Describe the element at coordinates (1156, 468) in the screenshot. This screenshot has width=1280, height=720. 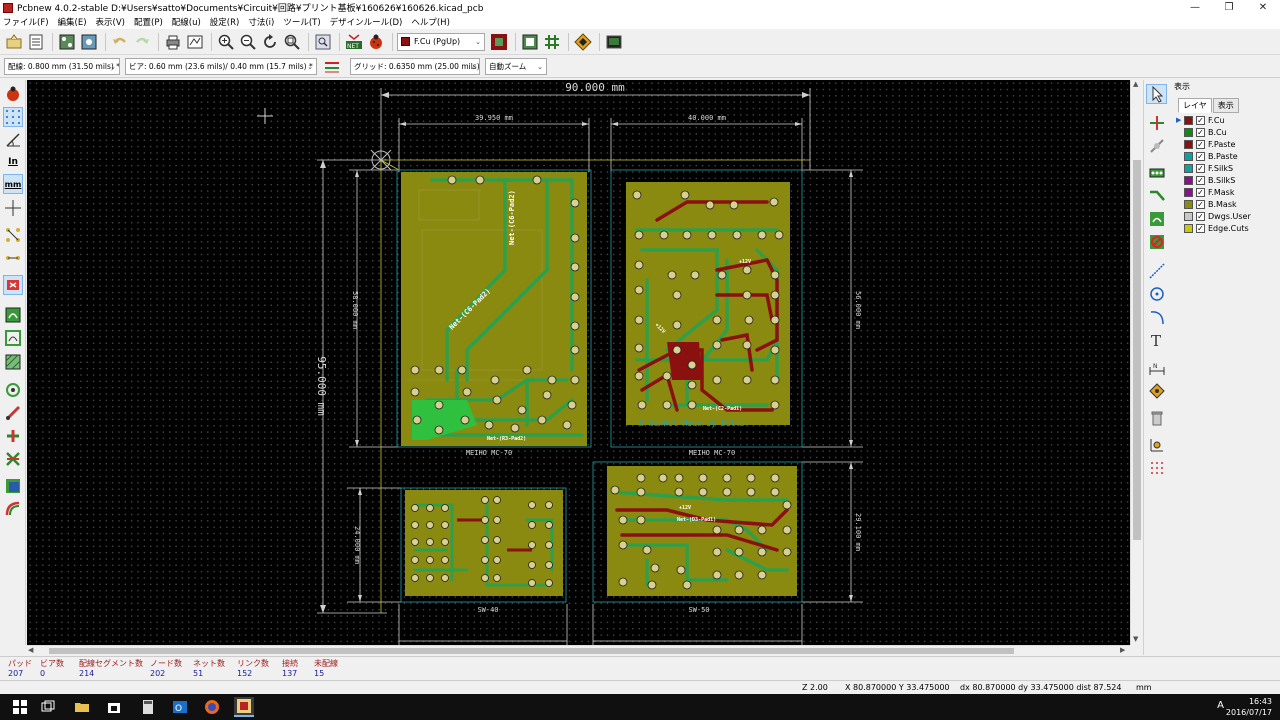
I see `grid-origin-button` at that location.